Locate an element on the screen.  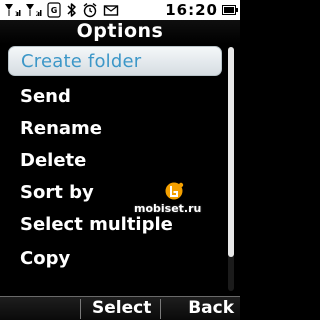
watermark-text: mobiset.ru is located at coordinates (168, 208).